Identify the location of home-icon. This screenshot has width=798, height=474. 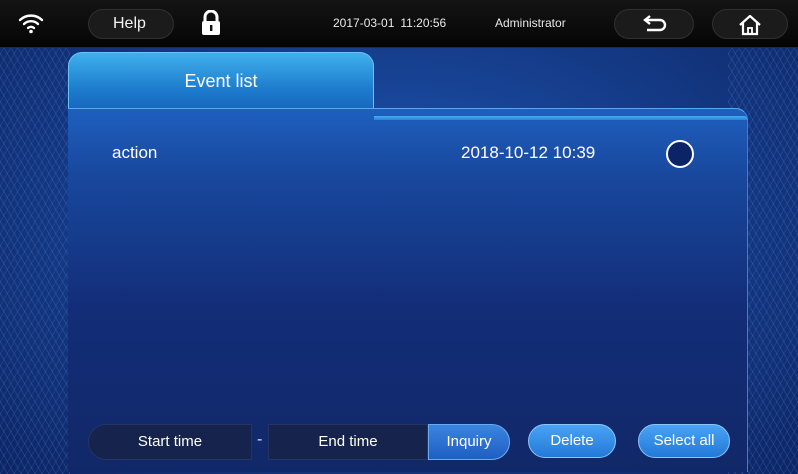
(750, 25).